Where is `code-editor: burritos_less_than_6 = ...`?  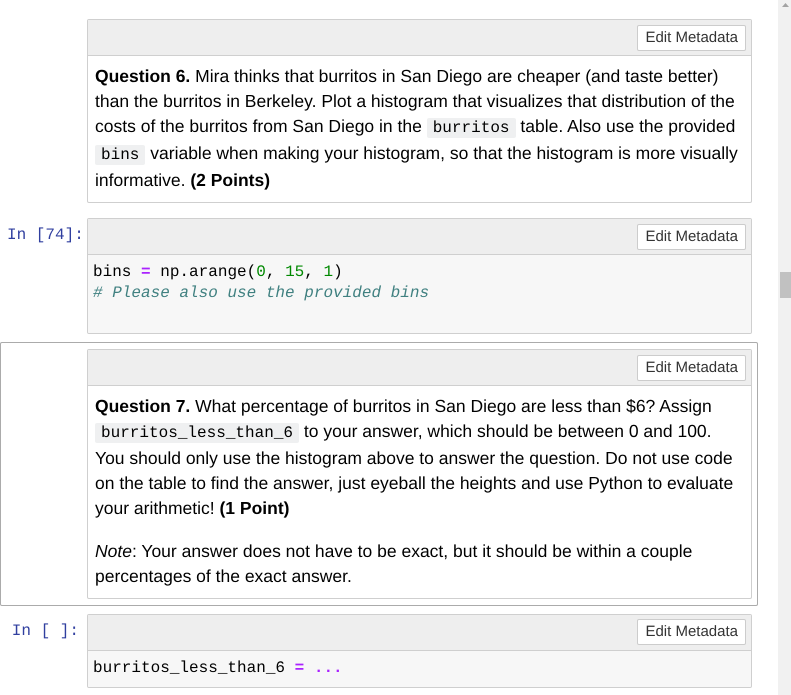
code-editor: burritos_less_than_6 = ... is located at coordinates (419, 668).